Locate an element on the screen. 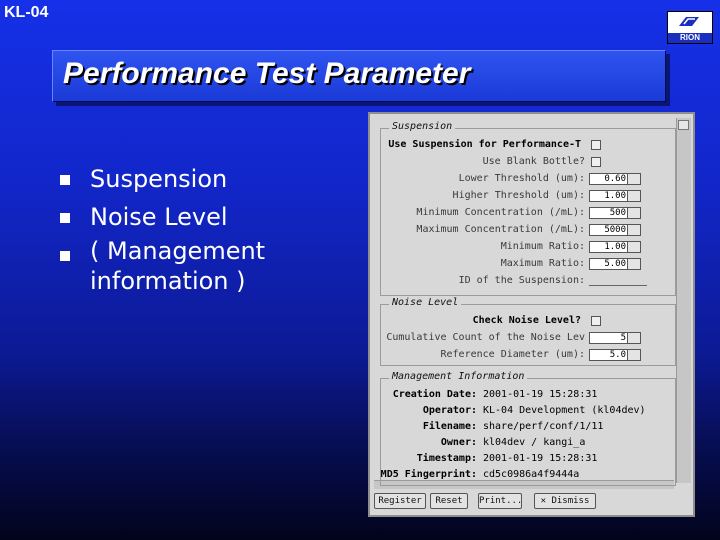 The height and width of the screenshot is (540, 720). check-noise-label: Check Noise Level? is located at coordinates (526, 320).